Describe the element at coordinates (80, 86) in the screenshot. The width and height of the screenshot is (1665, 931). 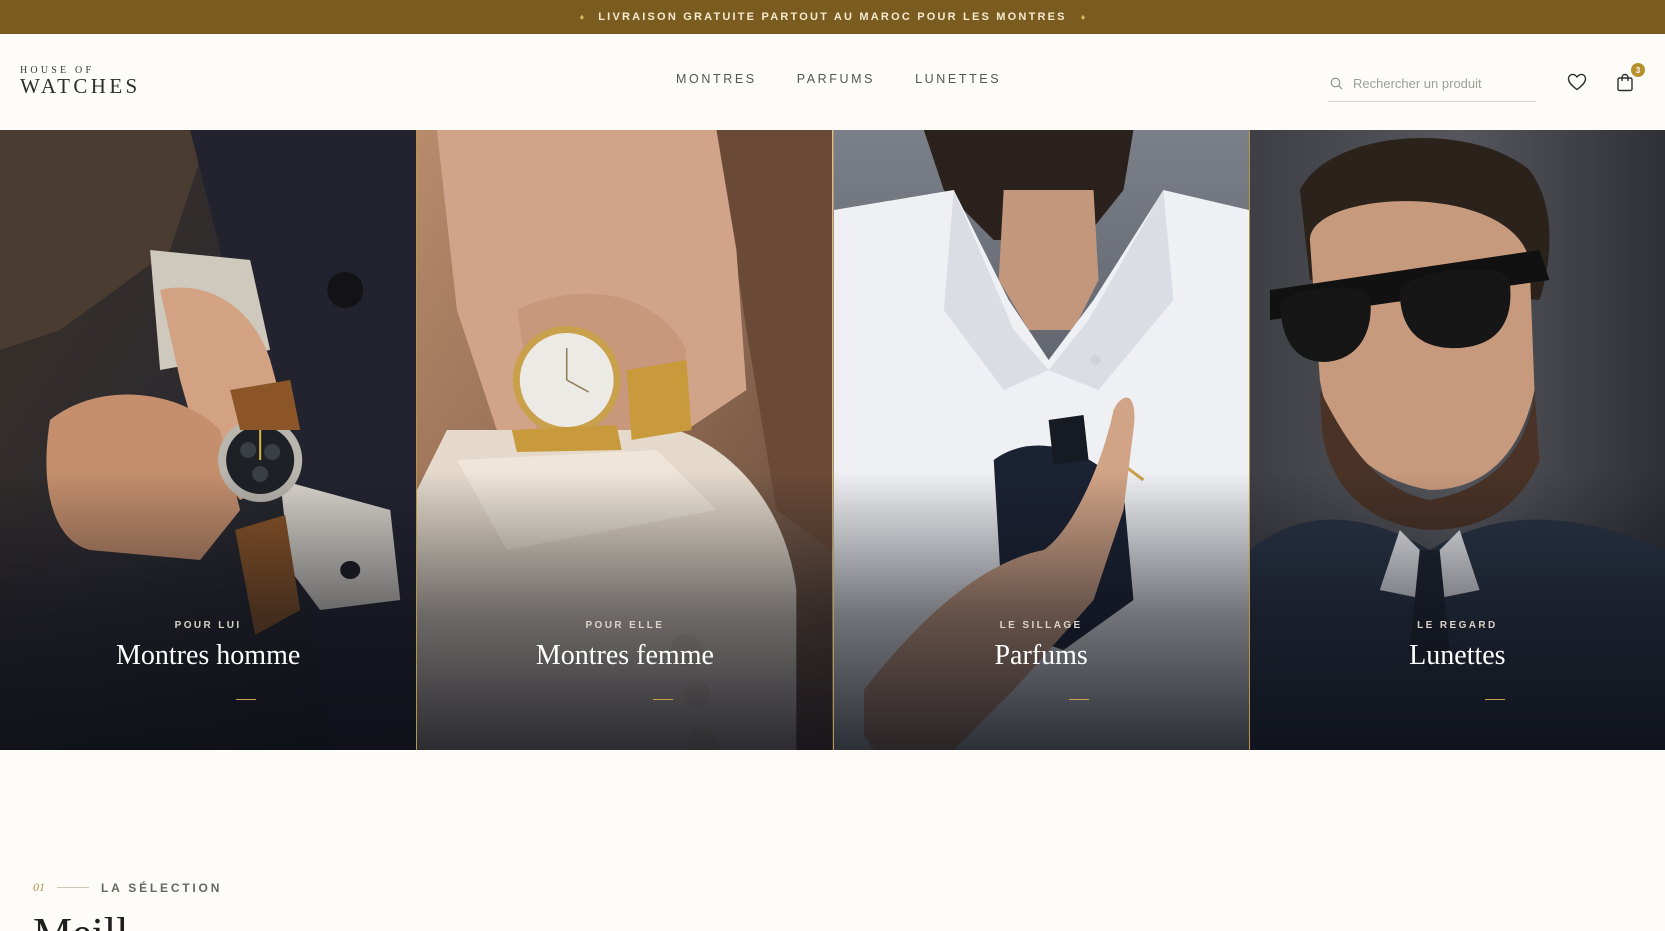
I see `logo-line-2: WATCHES` at that location.